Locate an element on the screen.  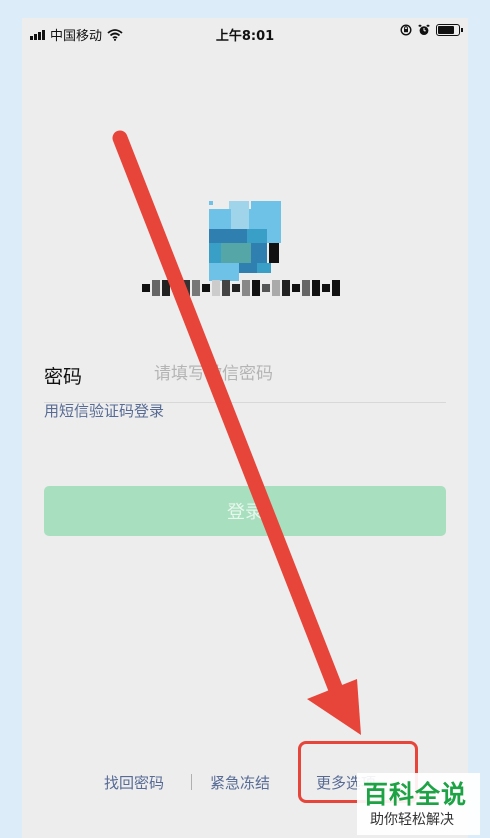
account-nickname-blurred is located at coordinates (246, 289).